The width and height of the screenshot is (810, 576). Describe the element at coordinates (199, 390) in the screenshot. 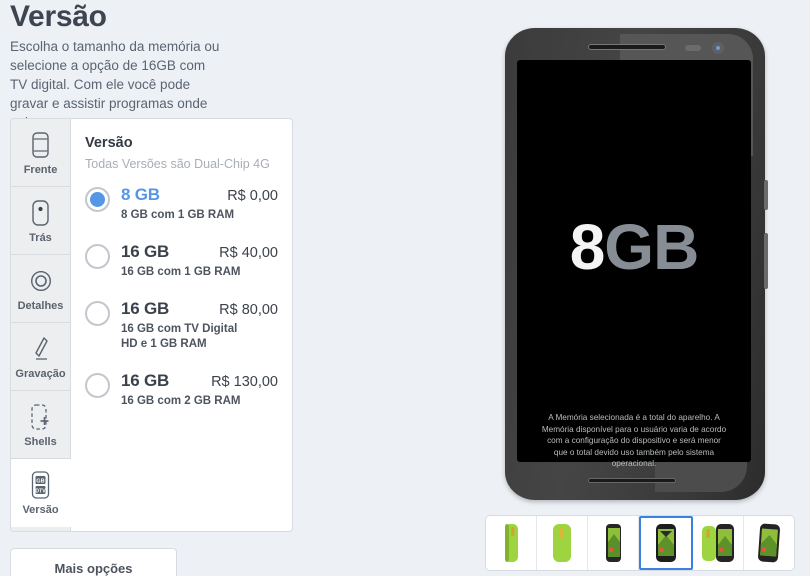

I see `option-details: 16 GB R$ 130,00 16 GB com 2 GB RAM` at that location.